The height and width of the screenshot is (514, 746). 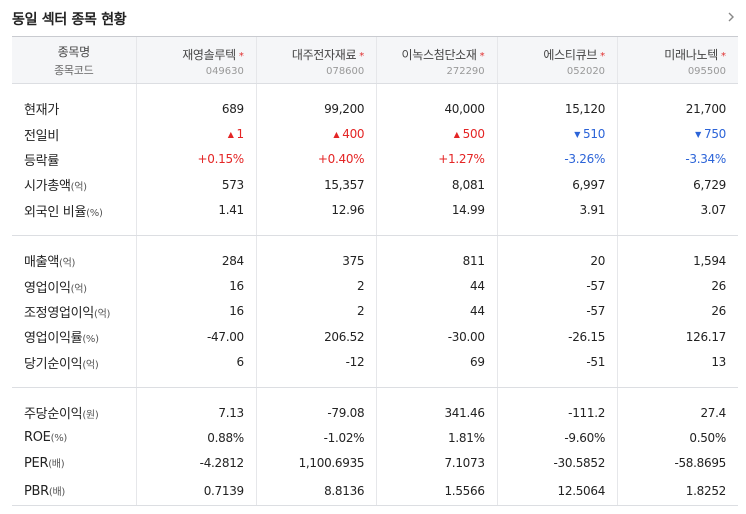 I want to click on row-label: 외국인 비율(%), so click(x=74, y=210).